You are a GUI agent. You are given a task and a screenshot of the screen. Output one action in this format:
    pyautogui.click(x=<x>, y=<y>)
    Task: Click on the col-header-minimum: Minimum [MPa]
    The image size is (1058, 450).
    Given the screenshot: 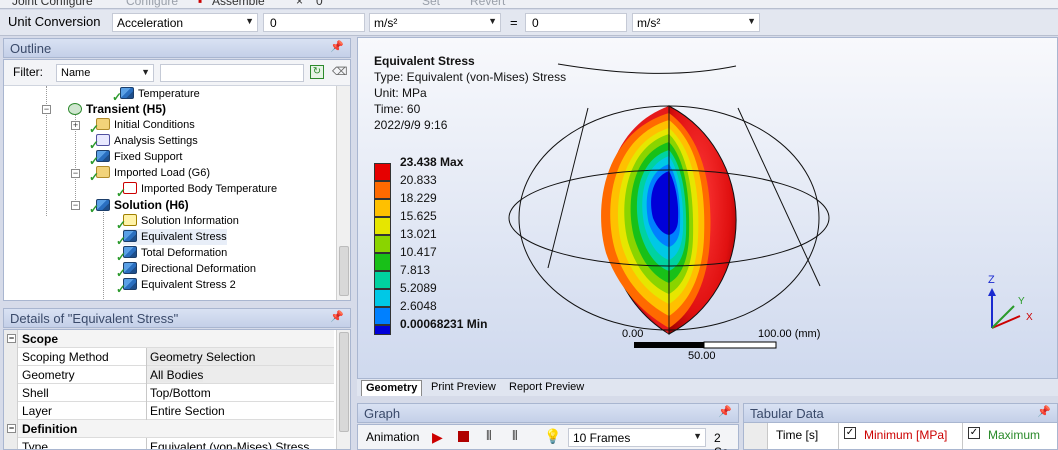 What is the action you would take?
    pyautogui.click(x=905, y=435)
    